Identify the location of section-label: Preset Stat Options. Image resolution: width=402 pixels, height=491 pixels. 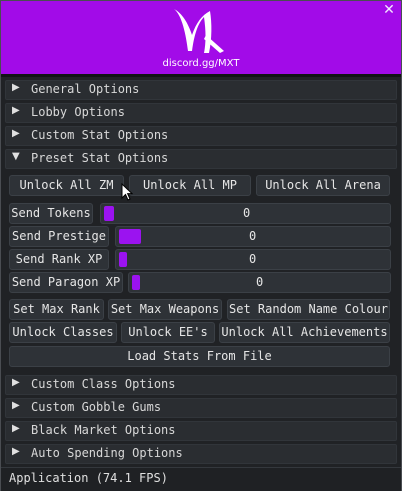
(100, 158).